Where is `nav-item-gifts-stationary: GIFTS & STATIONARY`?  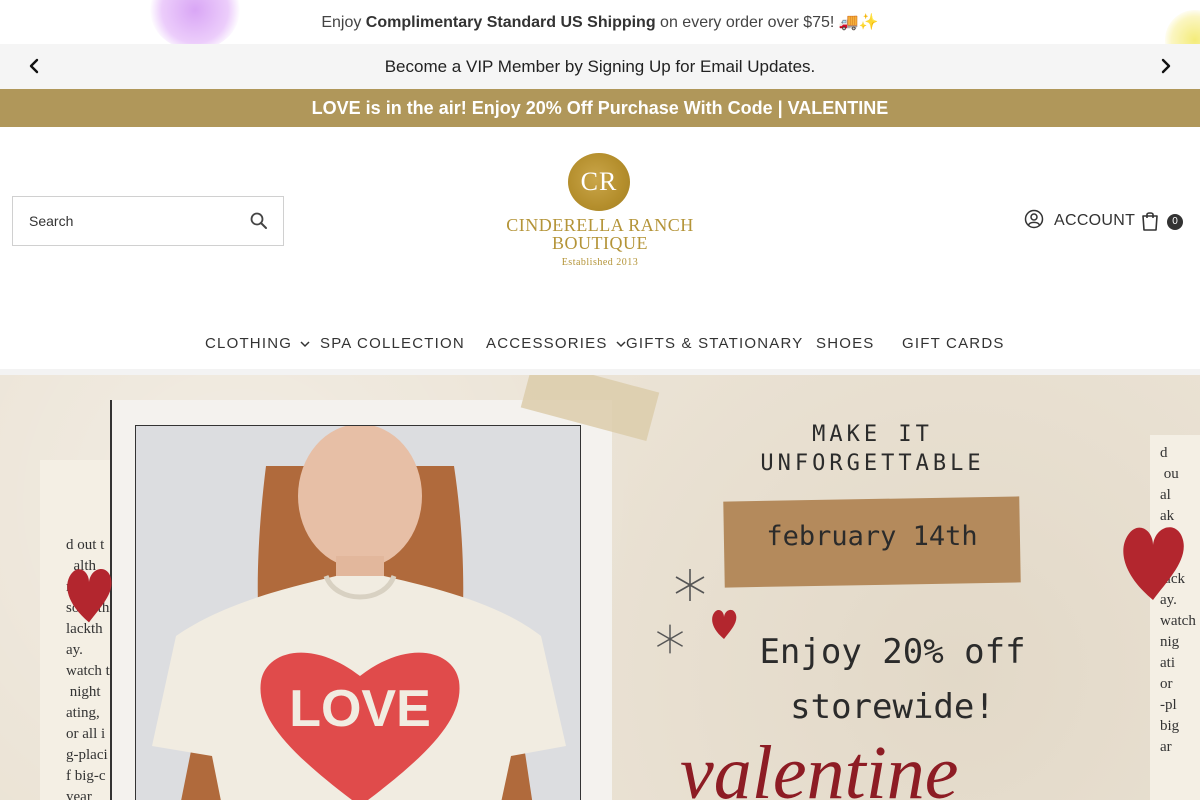 nav-item-gifts-stationary: GIFTS & STATIONARY is located at coordinates (714, 343).